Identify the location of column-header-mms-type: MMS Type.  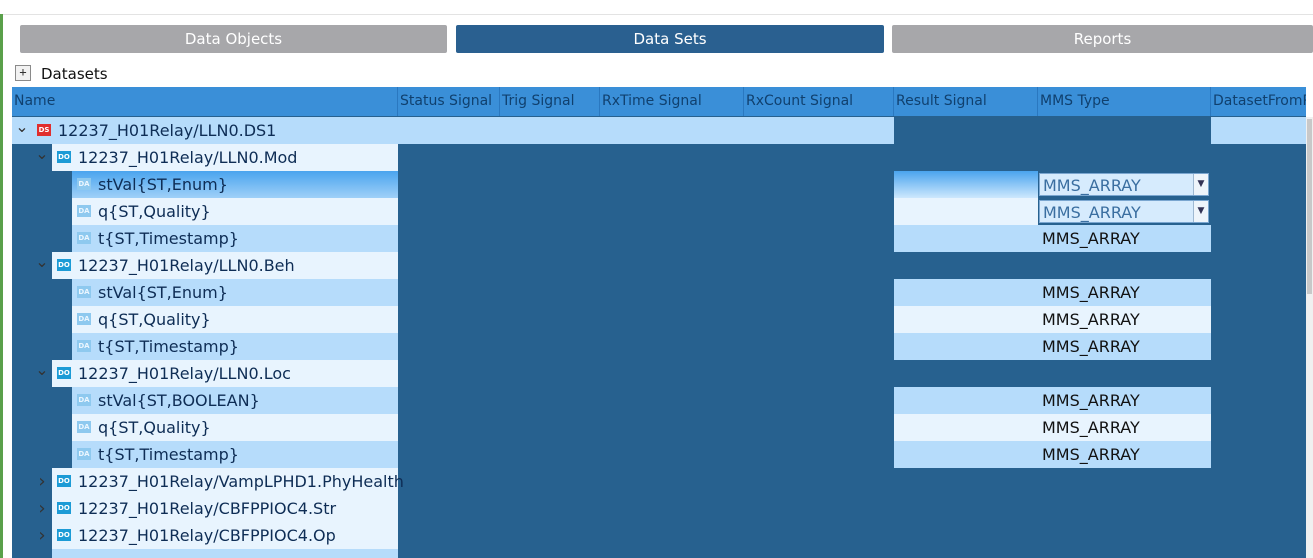
(1124, 101).